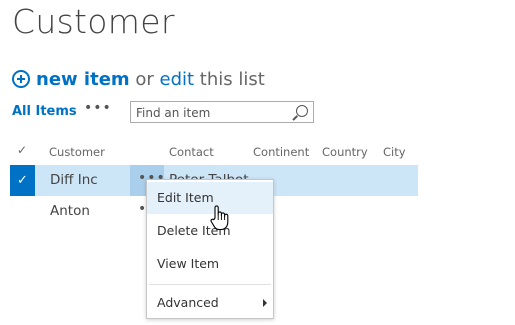 The width and height of the screenshot is (515, 325). I want to click on menu-separator, so click(210, 284).